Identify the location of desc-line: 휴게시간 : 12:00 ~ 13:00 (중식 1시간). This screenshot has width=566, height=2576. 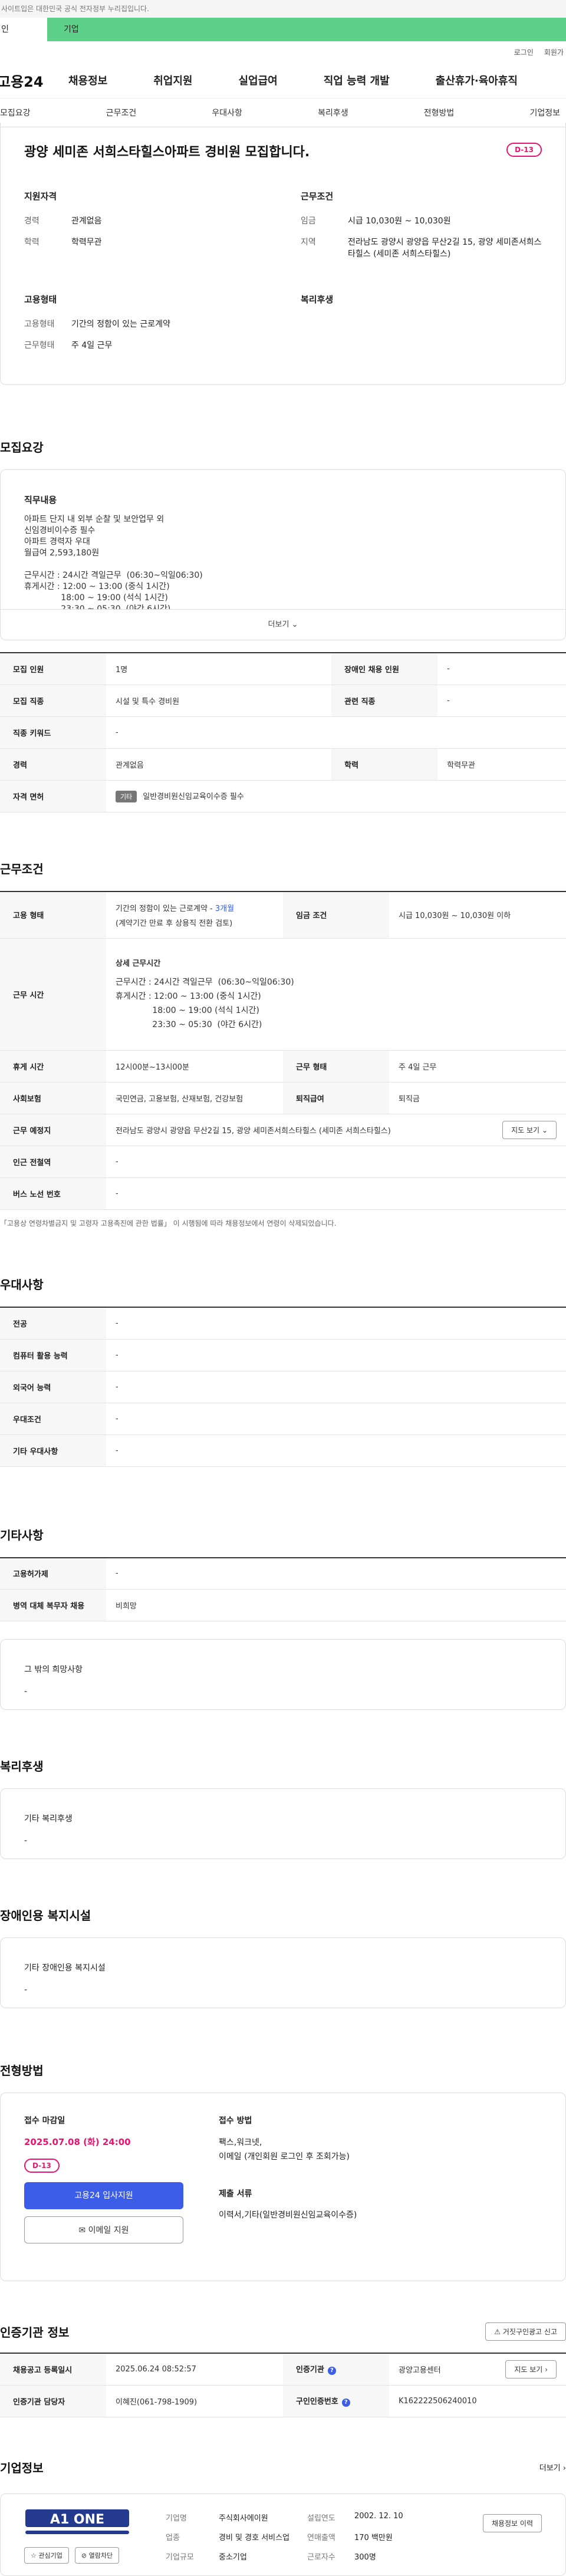
(97, 587).